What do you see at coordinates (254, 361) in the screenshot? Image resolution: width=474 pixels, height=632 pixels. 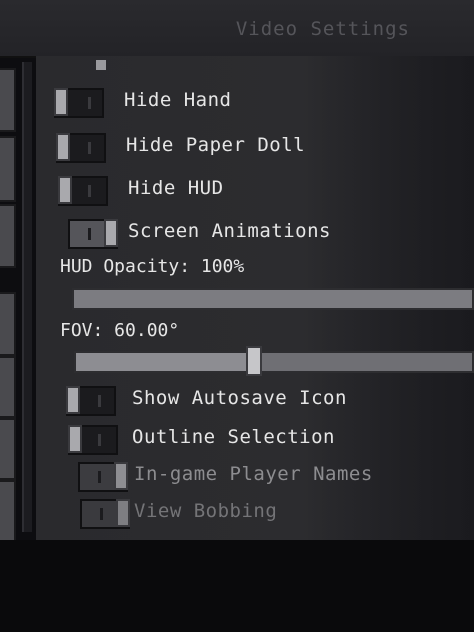 I see `fov-slider-thumb` at bounding box center [254, 361].